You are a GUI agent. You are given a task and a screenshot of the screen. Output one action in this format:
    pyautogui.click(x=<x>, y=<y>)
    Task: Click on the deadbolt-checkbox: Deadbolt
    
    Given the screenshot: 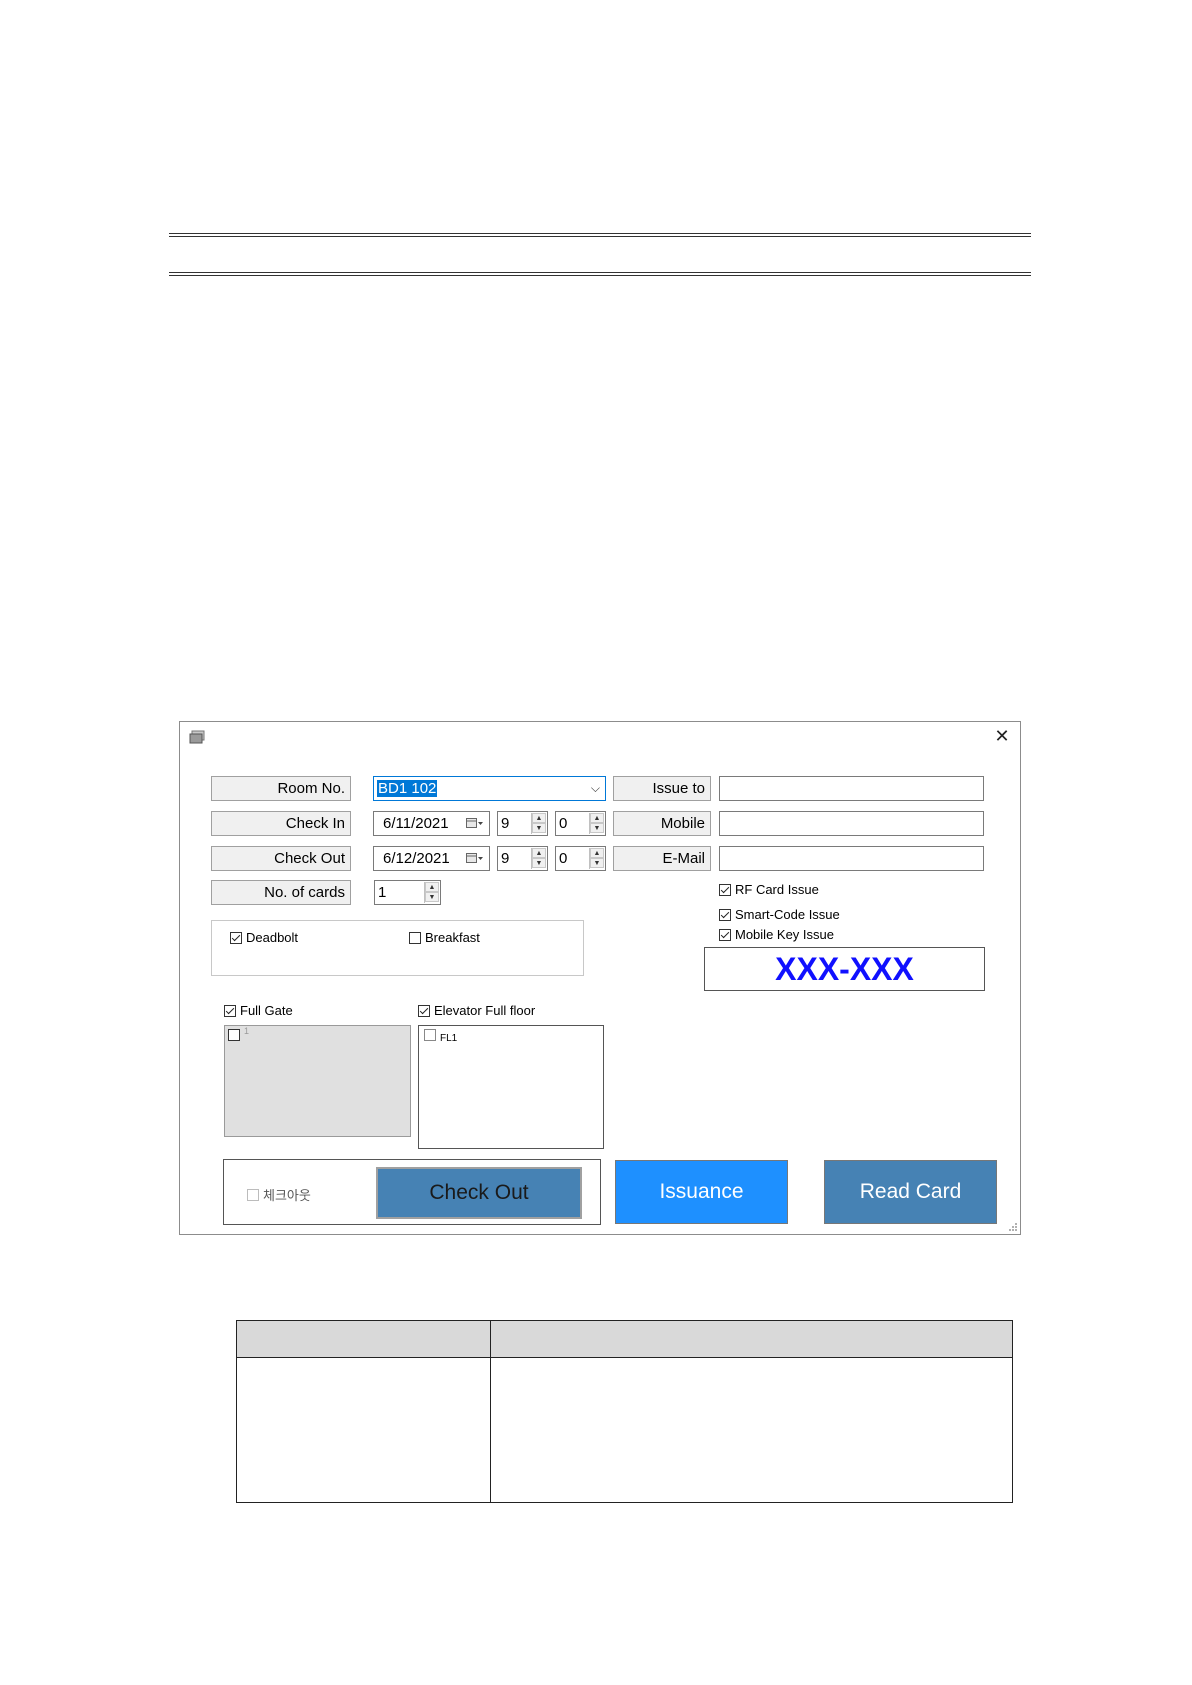 What is the action you would take?
    pyautogui.click(x=264, y=937)
    